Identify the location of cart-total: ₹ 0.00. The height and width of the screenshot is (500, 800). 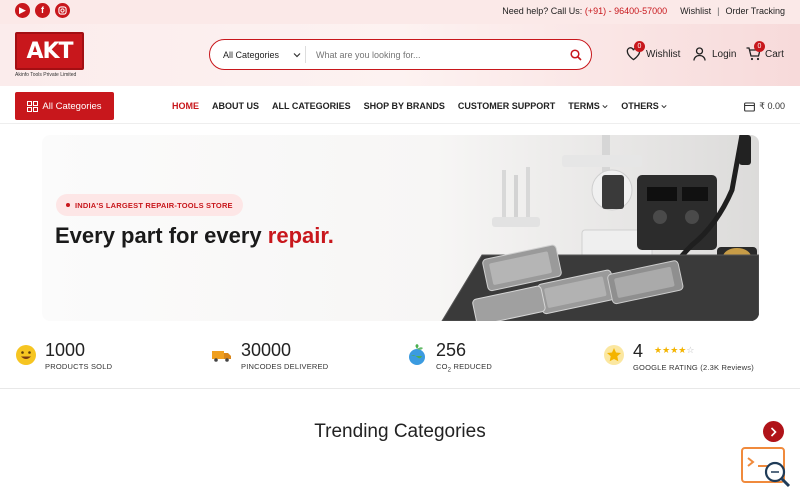
(764, 106).